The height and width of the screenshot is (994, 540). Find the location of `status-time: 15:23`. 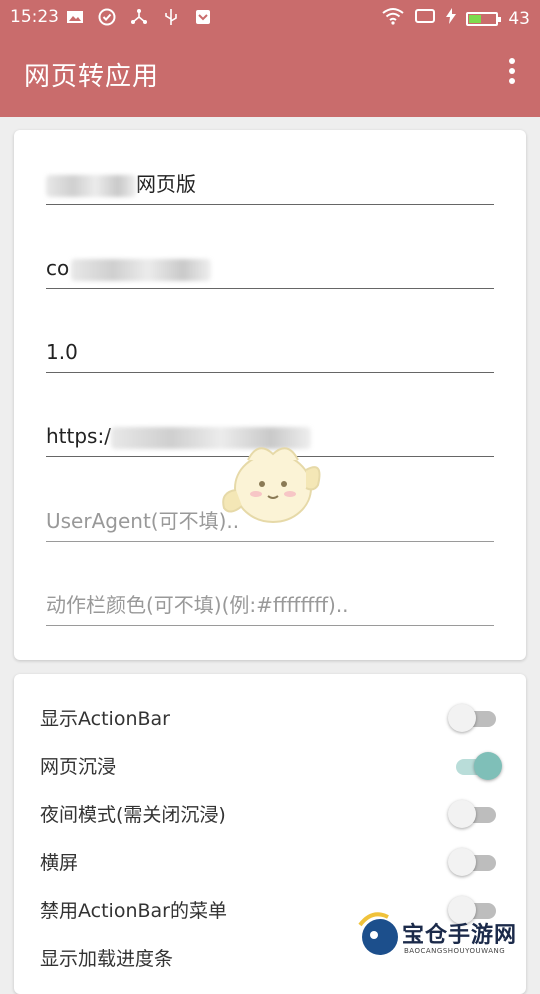

status-time: 15:23 is located at coordinates (34, 17).